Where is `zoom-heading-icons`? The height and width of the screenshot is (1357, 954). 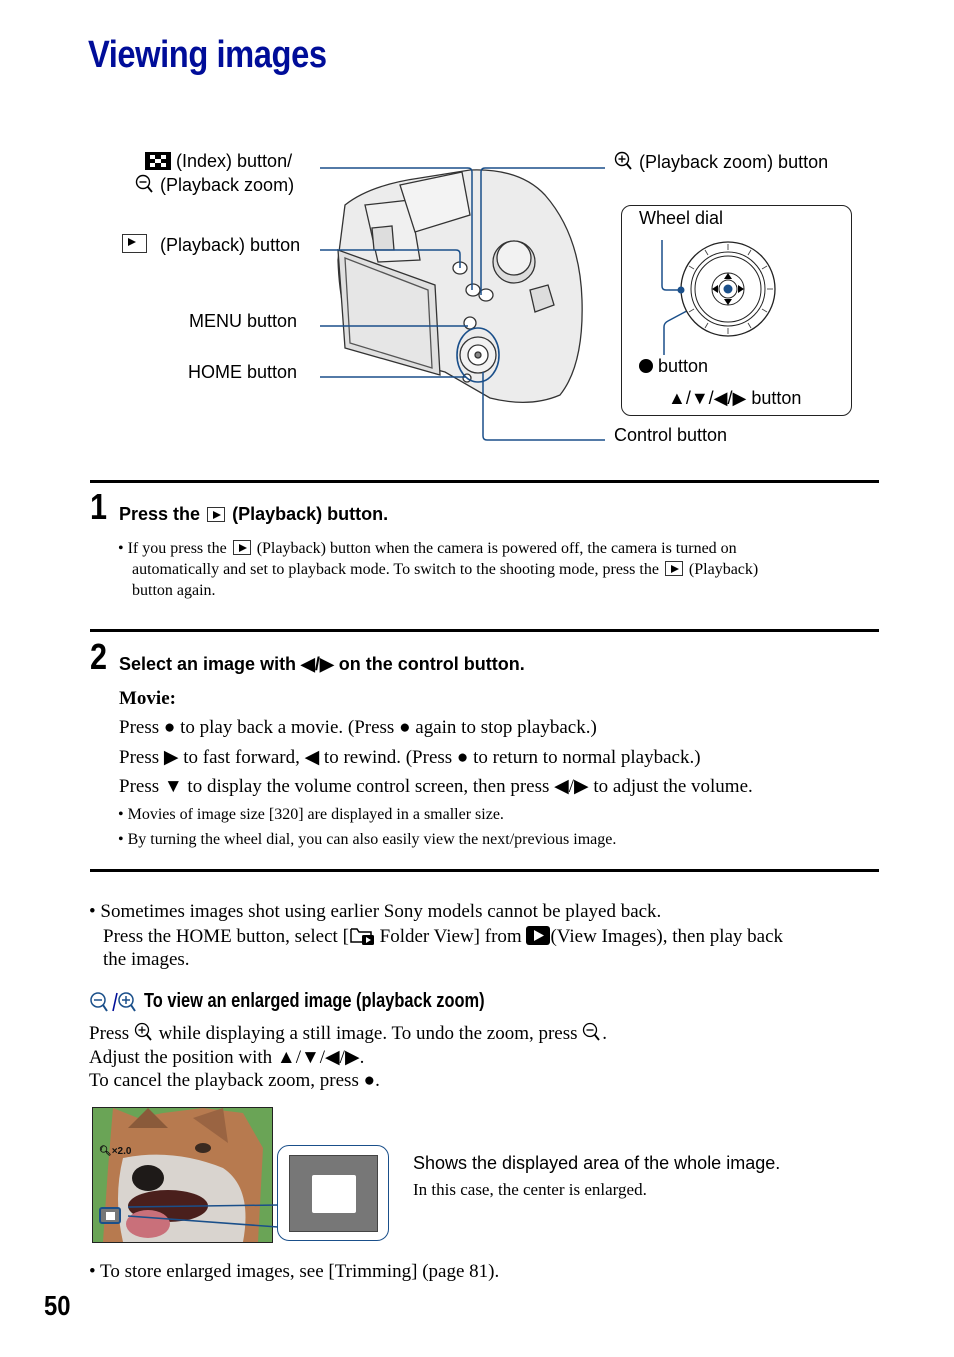
zoom-heading-icons is located at coordinates (114, 1005).